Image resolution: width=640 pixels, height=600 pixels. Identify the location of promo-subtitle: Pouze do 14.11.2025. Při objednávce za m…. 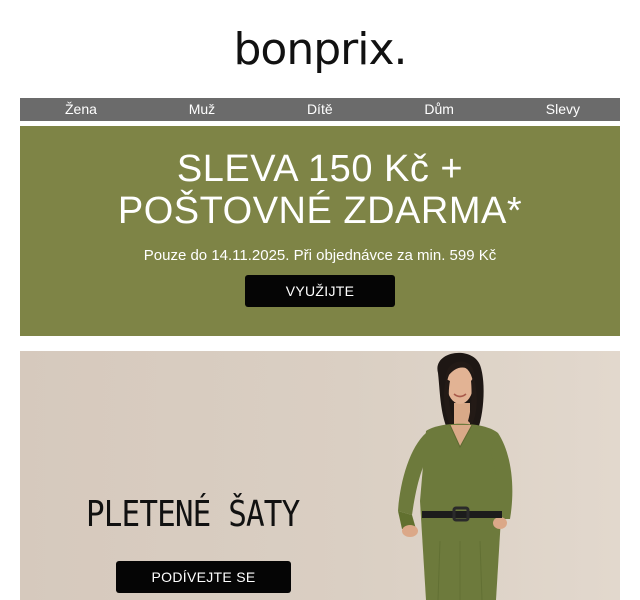
(320, 255).